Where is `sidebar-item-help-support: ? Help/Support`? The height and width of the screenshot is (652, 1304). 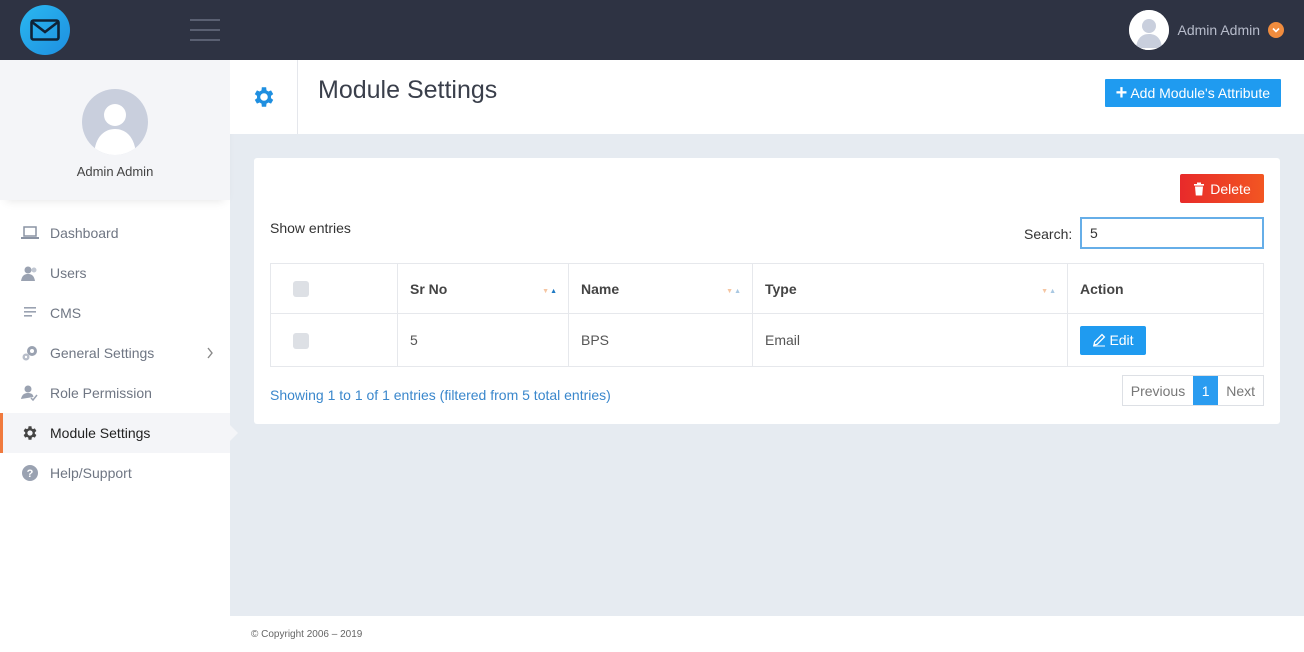 sidebar-item-help-support: ? Help/Support is located at coordinates (115, 473).